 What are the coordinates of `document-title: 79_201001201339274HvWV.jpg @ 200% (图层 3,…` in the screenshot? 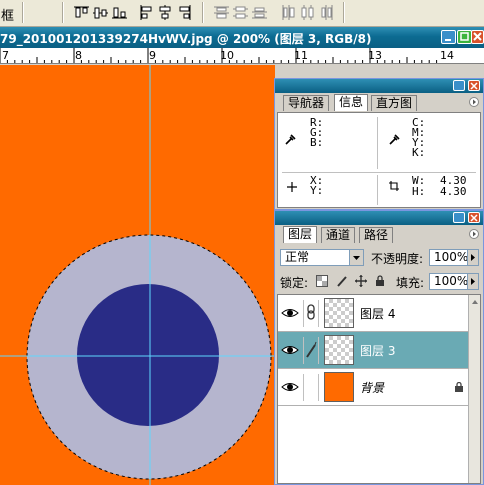 It's located at (186, 39).